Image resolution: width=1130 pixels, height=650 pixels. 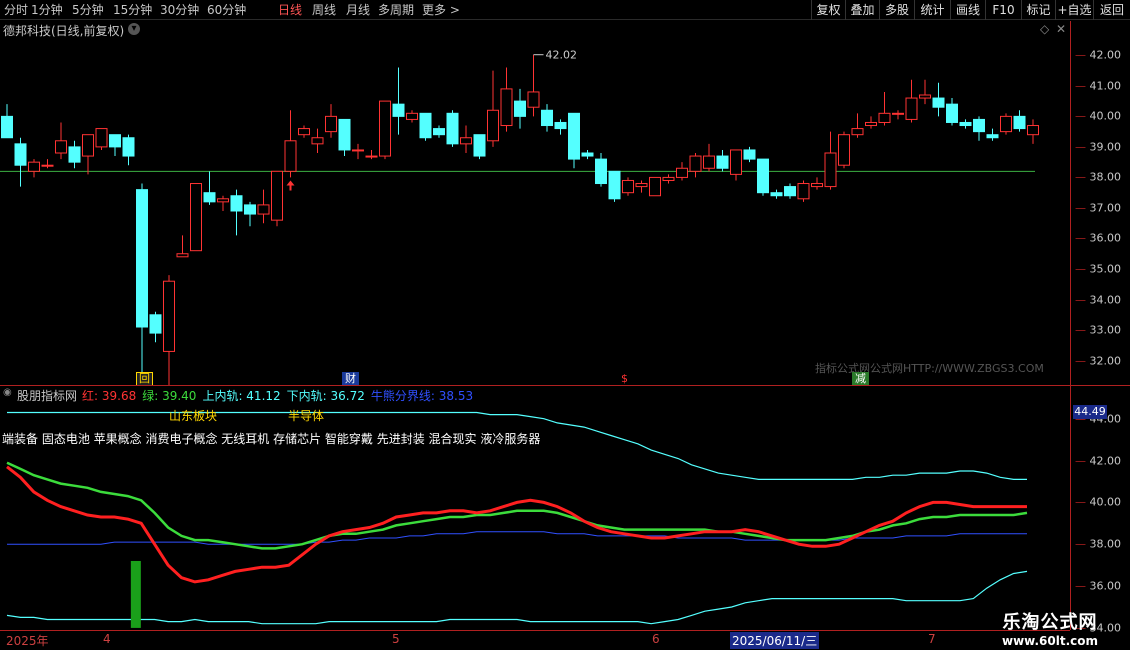 I want to click on period-tab-8: 月线, so click(x=358, y=10).